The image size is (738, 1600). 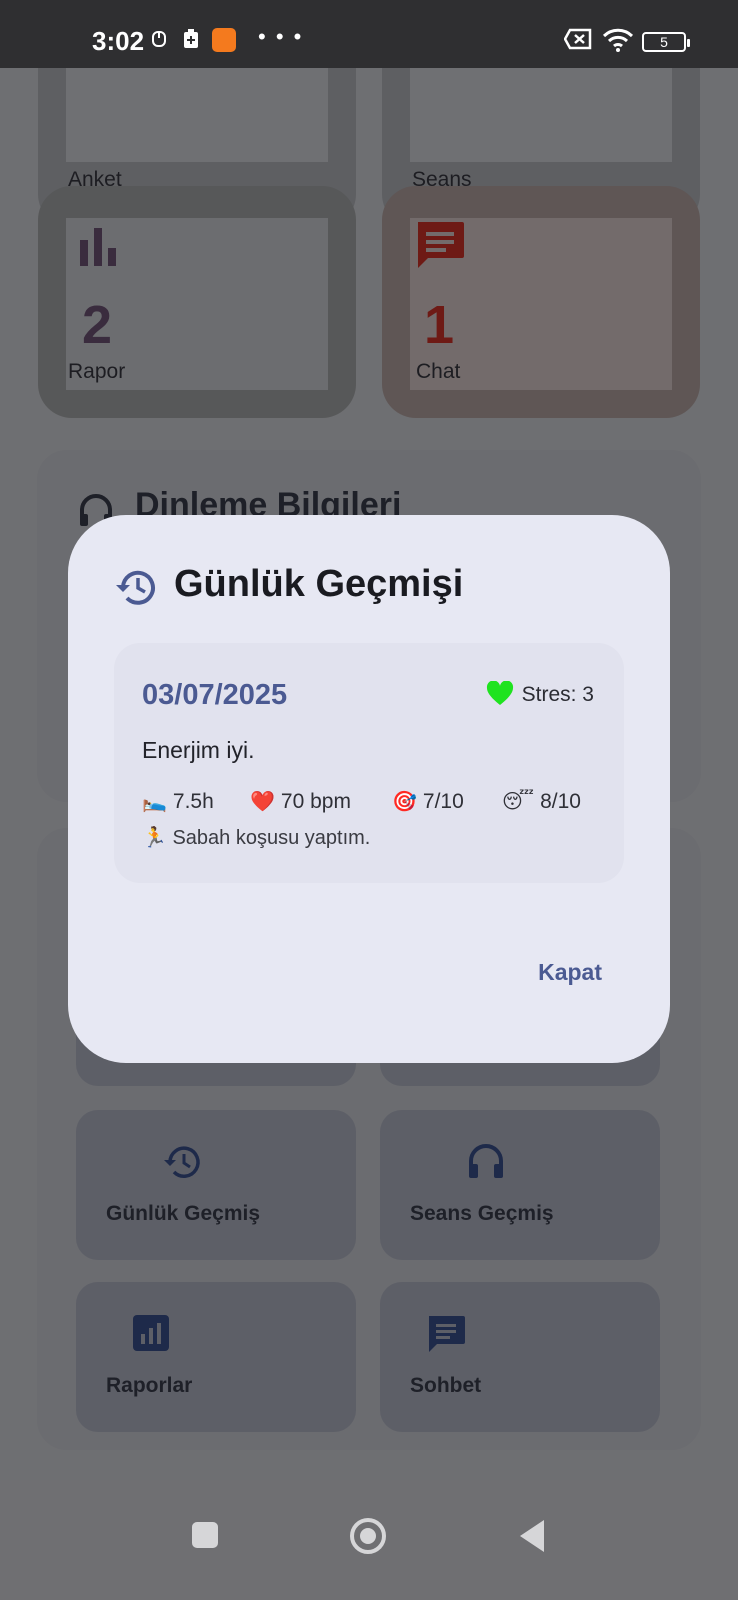 I want to click on battery-saver-icon, so click(x=191, y=38).